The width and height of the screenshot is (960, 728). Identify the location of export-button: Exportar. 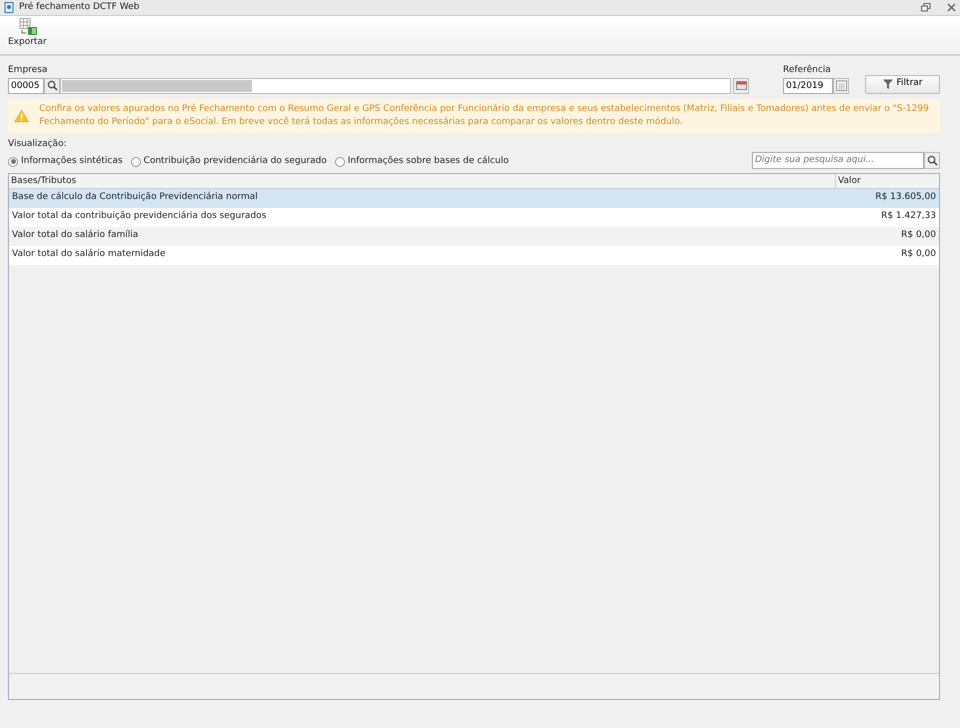
(27, 34).